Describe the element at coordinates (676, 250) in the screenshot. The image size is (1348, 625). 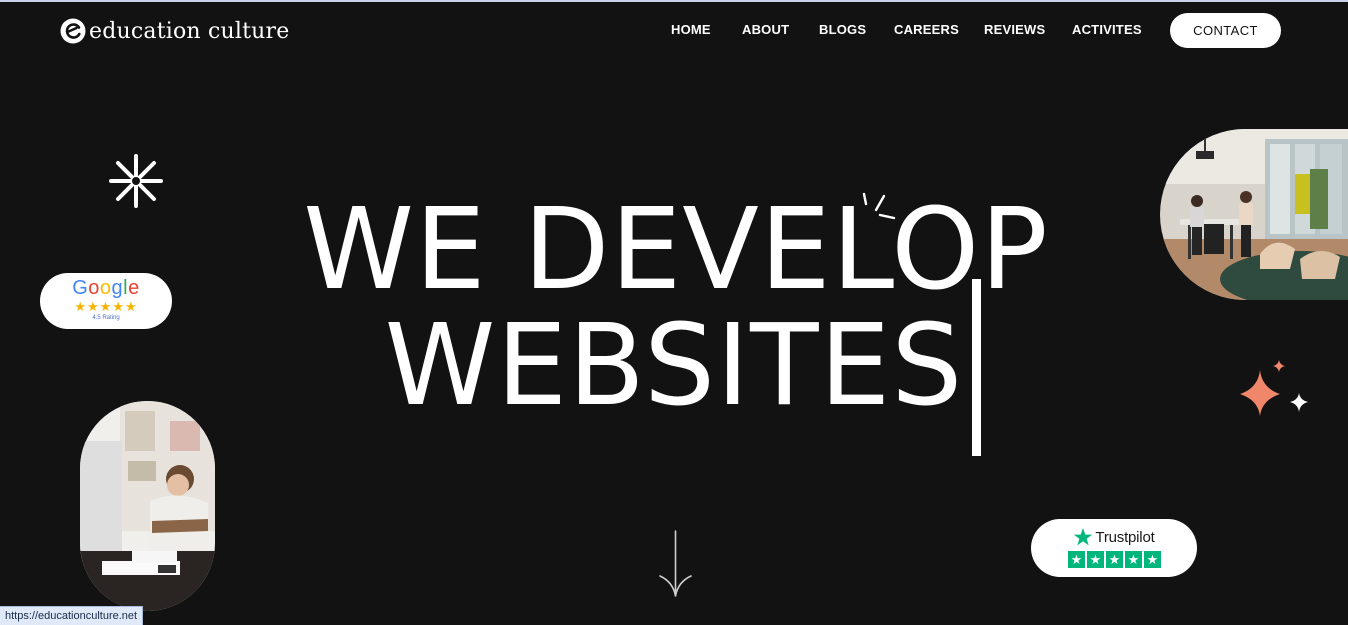
I see `hero-heading-line-1: WE DEVELOP` at that location.